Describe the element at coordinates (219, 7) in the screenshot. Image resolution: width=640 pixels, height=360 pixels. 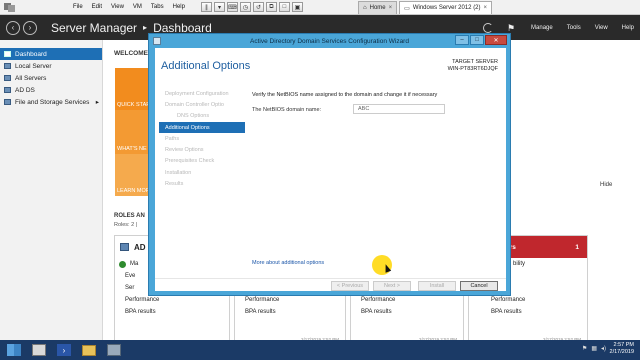
I see `dropdown-icon: ▾` at that location.